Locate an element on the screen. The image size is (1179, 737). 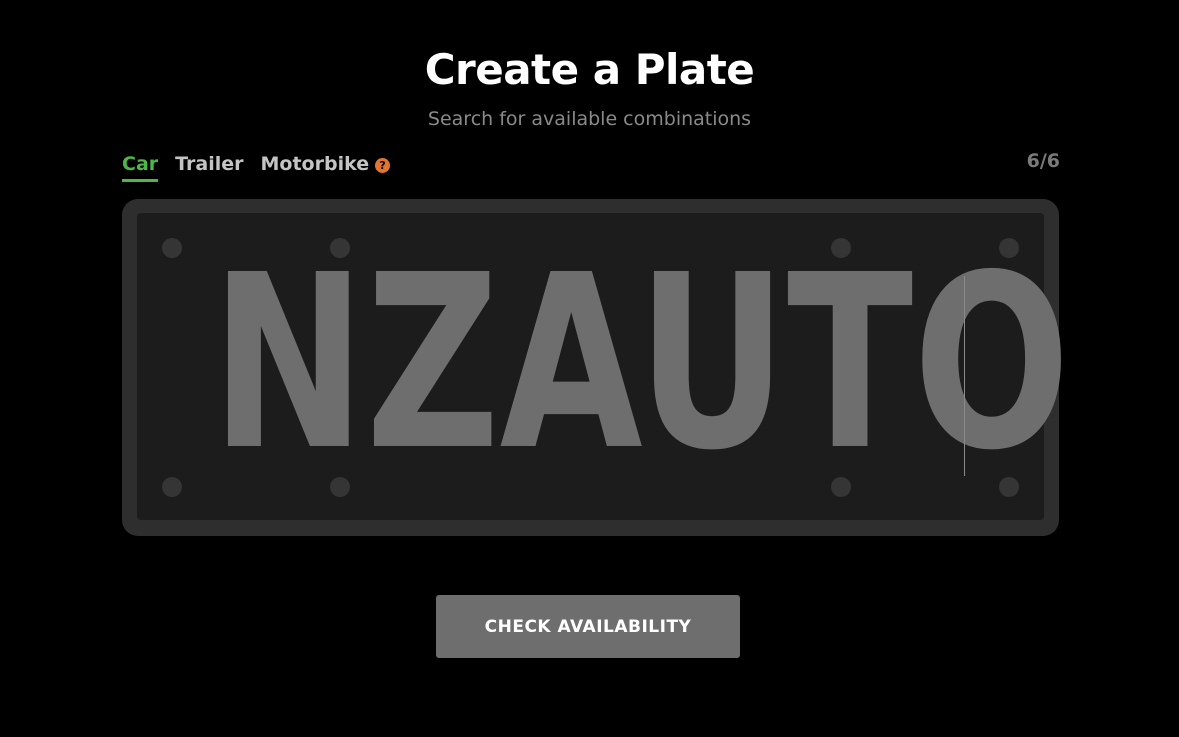
tab-car-label: Car is located at coordinates (140, 164).